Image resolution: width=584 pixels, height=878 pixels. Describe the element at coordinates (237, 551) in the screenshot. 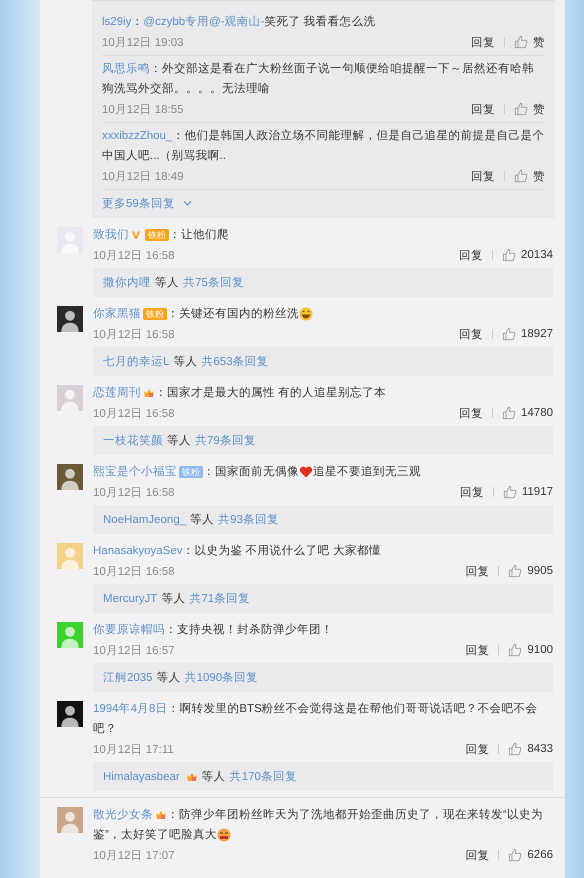

I see `comment-text: HanasakyoyaSev：以史为鉴 不用说什么了吧 大家都懂` at that location.